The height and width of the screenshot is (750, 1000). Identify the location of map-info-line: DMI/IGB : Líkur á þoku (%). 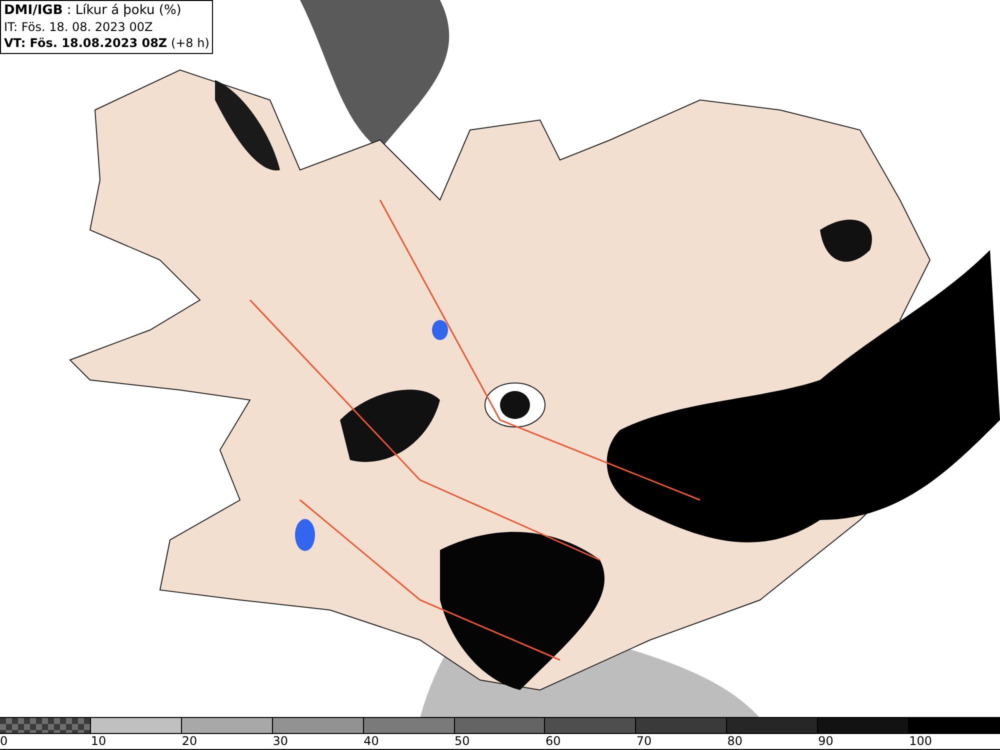
(93, 11).